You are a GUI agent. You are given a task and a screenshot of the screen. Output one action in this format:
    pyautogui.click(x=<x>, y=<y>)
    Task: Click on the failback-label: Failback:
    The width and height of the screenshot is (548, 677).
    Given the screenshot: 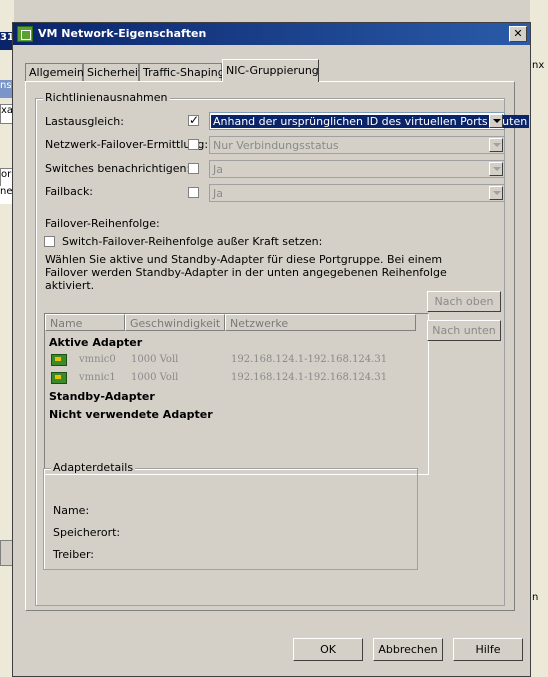 What is the action you would take?
    pyautogui.click(x=69, y=191)
    